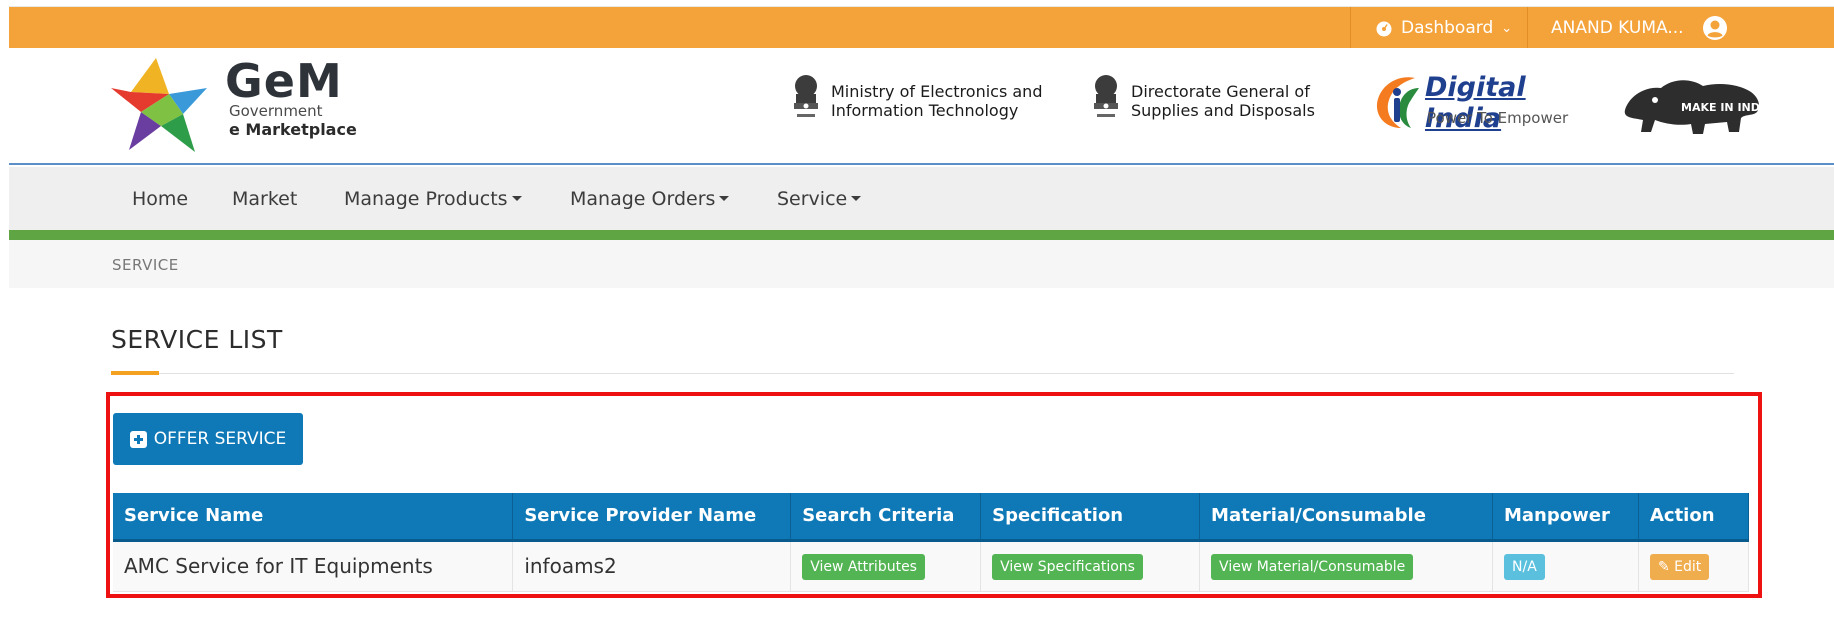  What do you see at coordinates (643, 198) in the screenshot?
I see `nav-item-label: Manage Orders` at bounding box center [643, 198].